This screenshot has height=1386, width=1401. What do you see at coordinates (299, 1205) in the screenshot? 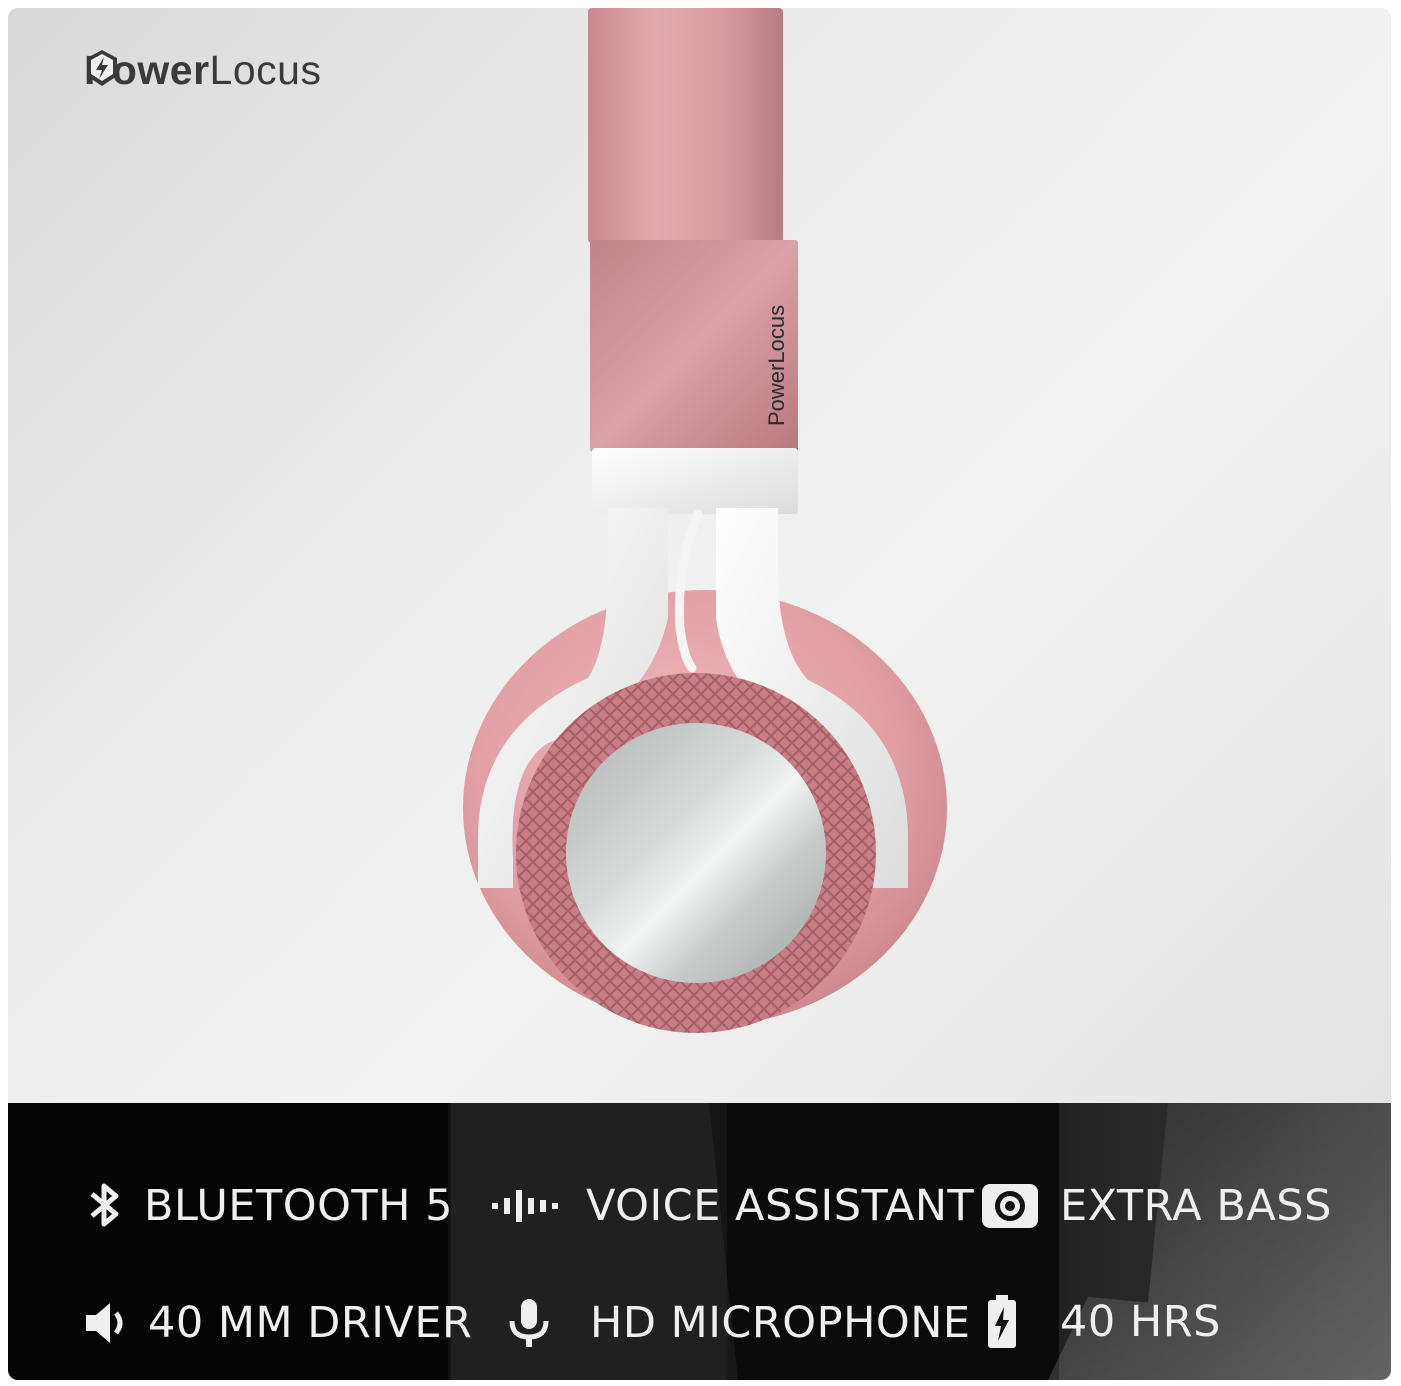
I see `feature-label: BLUETOOTH 5` at bounding box center [299, 1205].